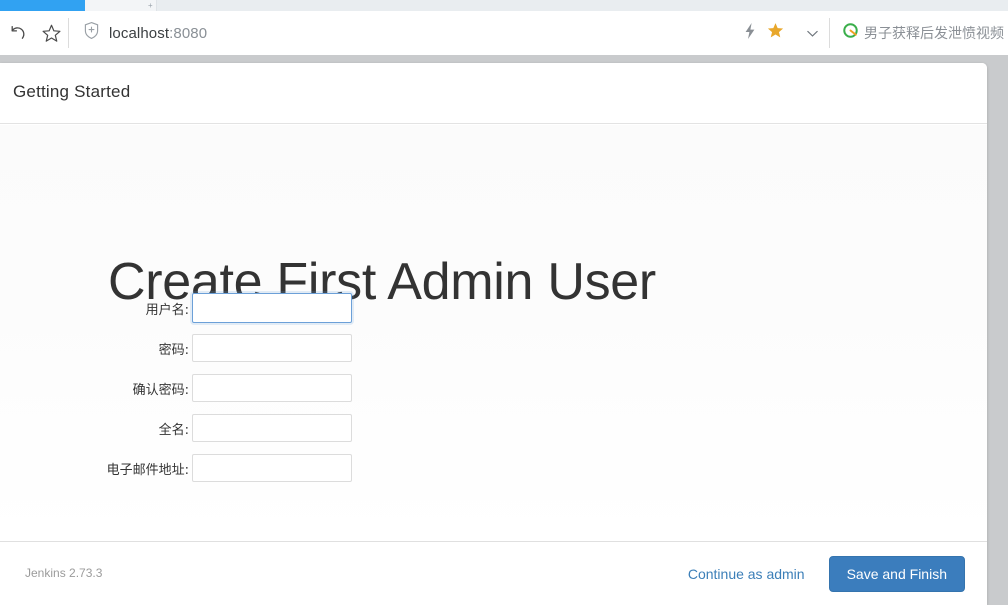  I want to click on chevron-down-icon, so click(812, 33).